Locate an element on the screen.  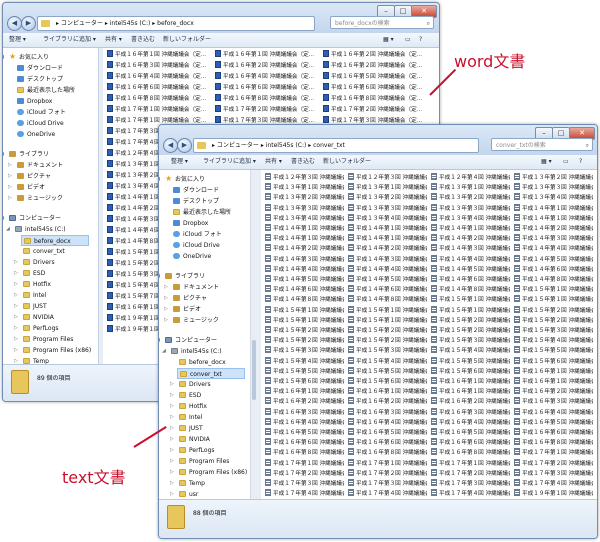
sidebar-item-conver-txt: conver_txt is located at coordinates (211, 373).